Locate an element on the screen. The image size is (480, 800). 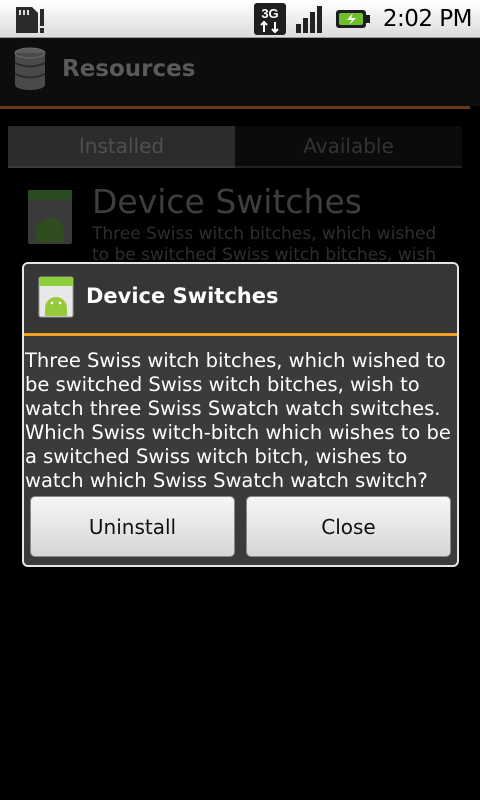
svg-text: 3G is located at coordinates (269, 13).